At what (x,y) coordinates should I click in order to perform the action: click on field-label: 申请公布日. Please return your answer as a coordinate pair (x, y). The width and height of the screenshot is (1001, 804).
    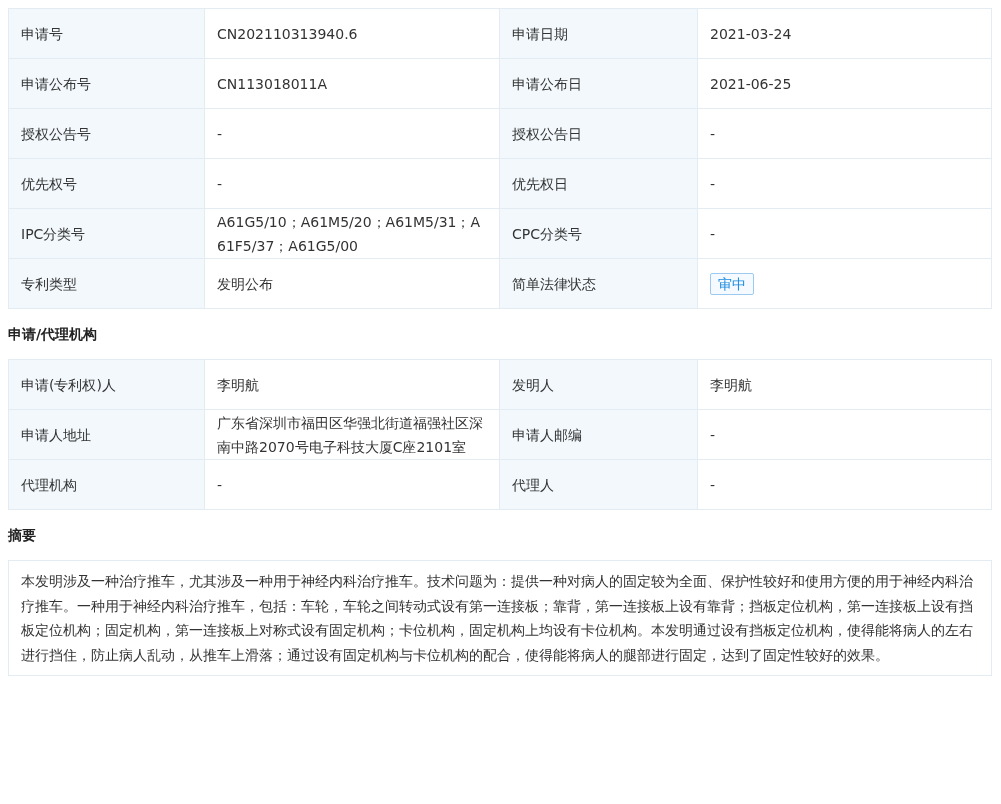
    Looking at the image, I should click on (547, 84).